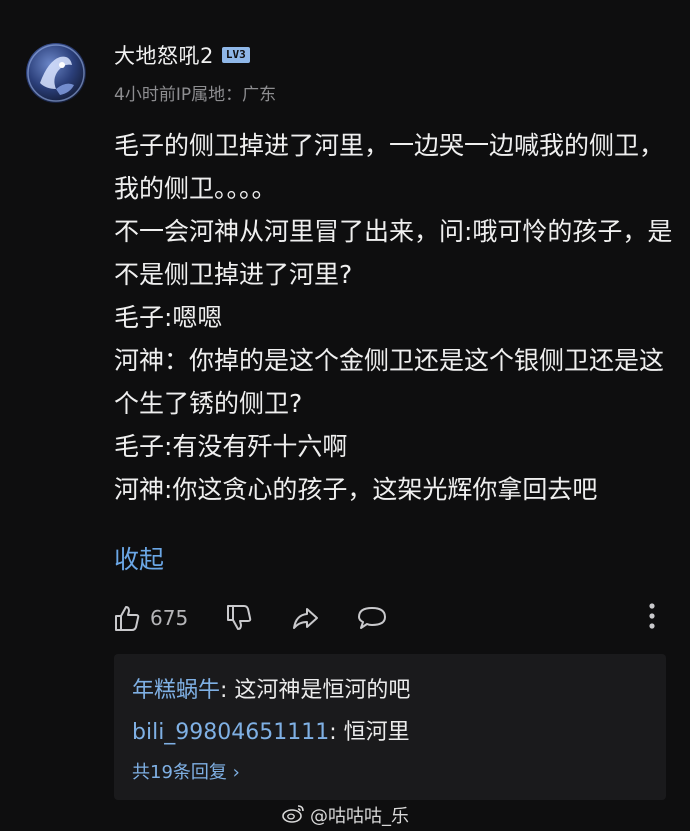 Image resolution: width=690 pixels, height=831 pixels. I want to click on comment-line: 毛子的侧卫掉进了河里，一边哭一边喊我的侧卫，我的侧卫。。。。, so click(389, 167).